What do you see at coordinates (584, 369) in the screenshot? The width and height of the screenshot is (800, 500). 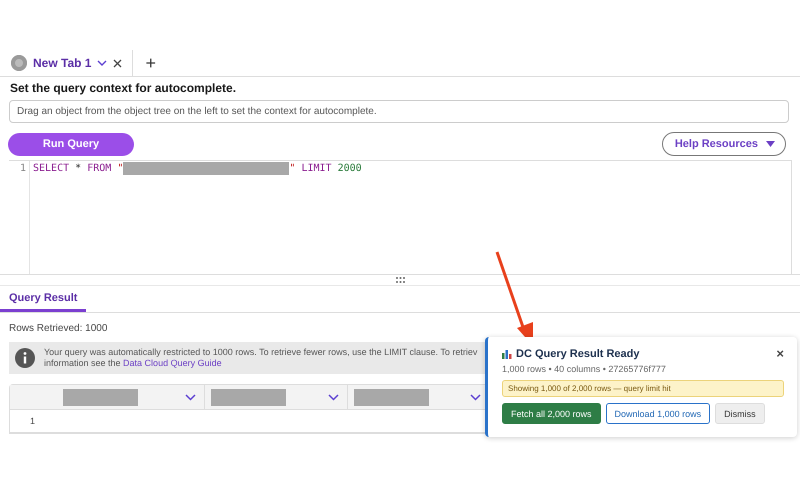 I see `result-meta: 1,000 rows • 40 columns • 27265776f777` at bounding box center [584, 369].